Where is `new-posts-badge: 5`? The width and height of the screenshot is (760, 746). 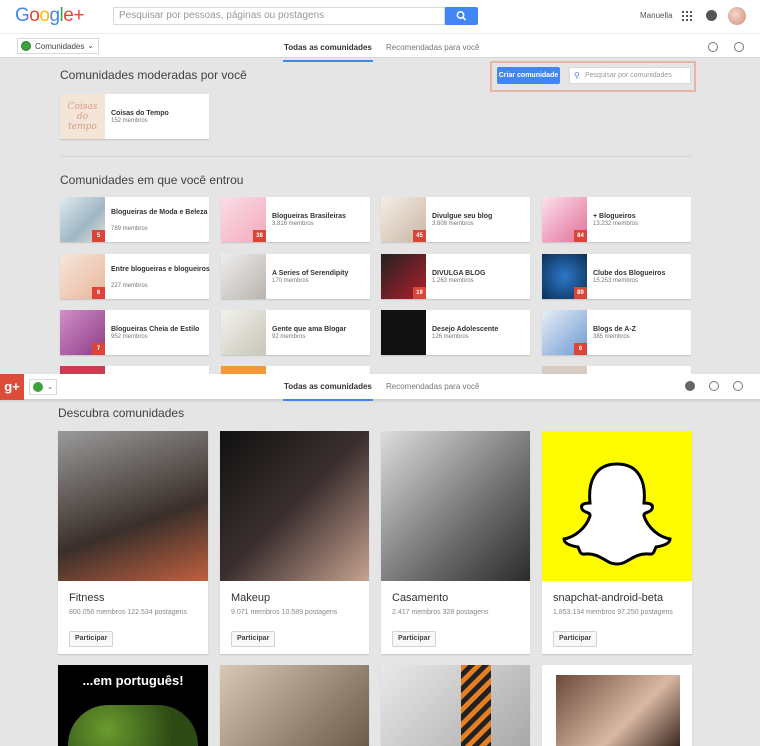 new-posts-badge: 5 is located at coordinates (98, 236).